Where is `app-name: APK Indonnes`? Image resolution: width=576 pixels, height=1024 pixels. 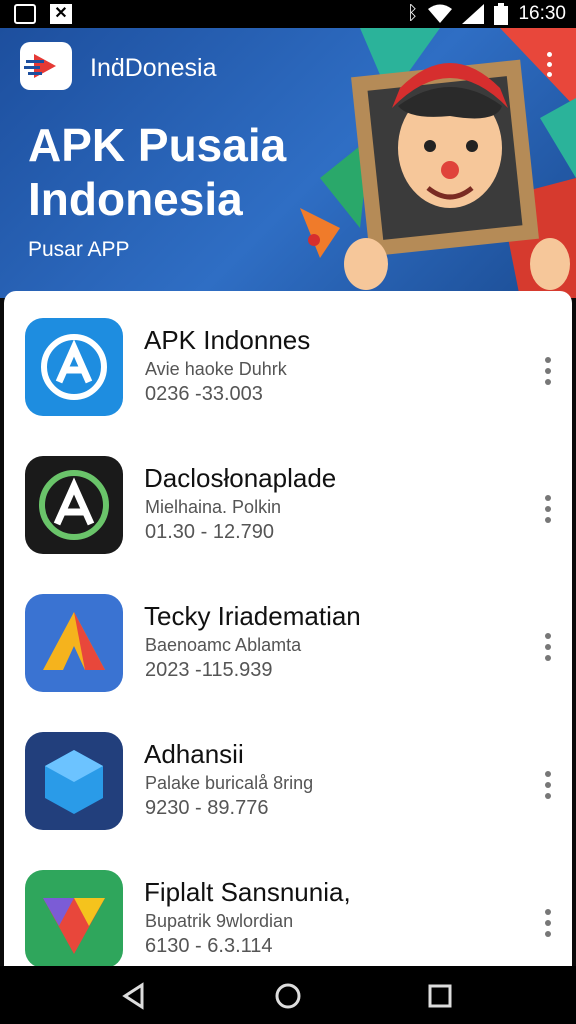 app-name: APK Indonnes is located at coordinates (227, 340).